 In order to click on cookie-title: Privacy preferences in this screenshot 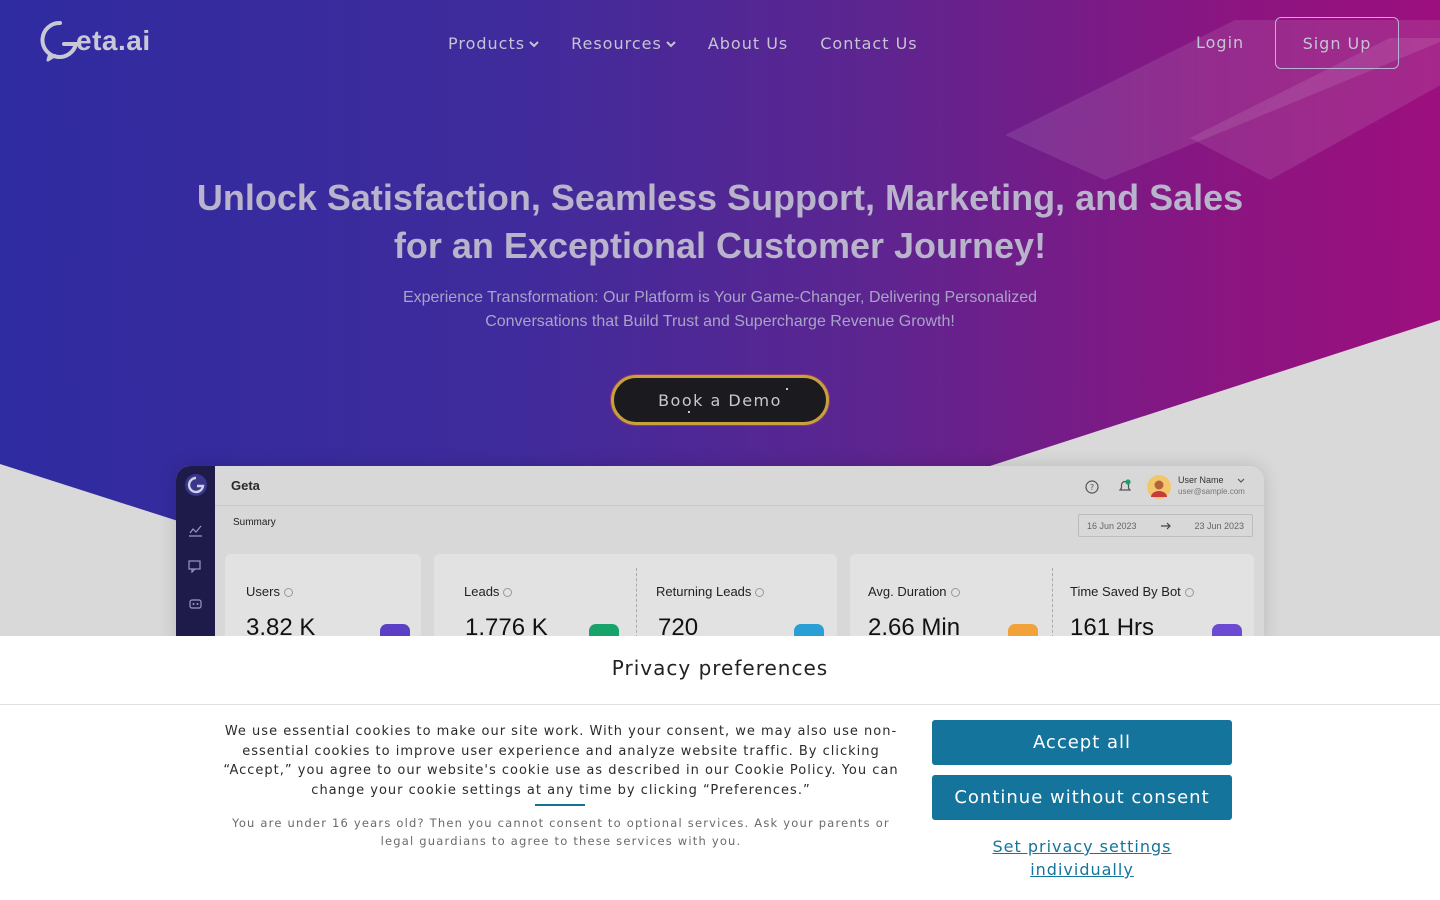, I will do `click(720, 668)`.